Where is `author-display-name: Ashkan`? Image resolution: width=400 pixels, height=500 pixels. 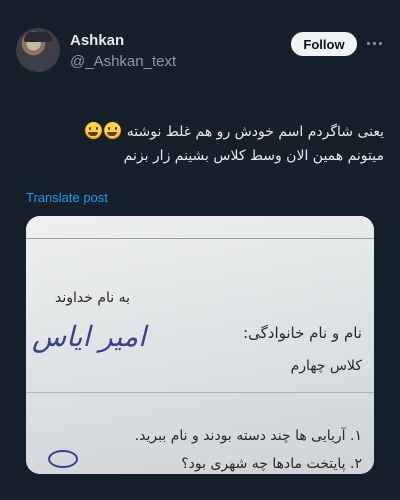
author-display-name: Ashkan is located at coordinates (97, 40).